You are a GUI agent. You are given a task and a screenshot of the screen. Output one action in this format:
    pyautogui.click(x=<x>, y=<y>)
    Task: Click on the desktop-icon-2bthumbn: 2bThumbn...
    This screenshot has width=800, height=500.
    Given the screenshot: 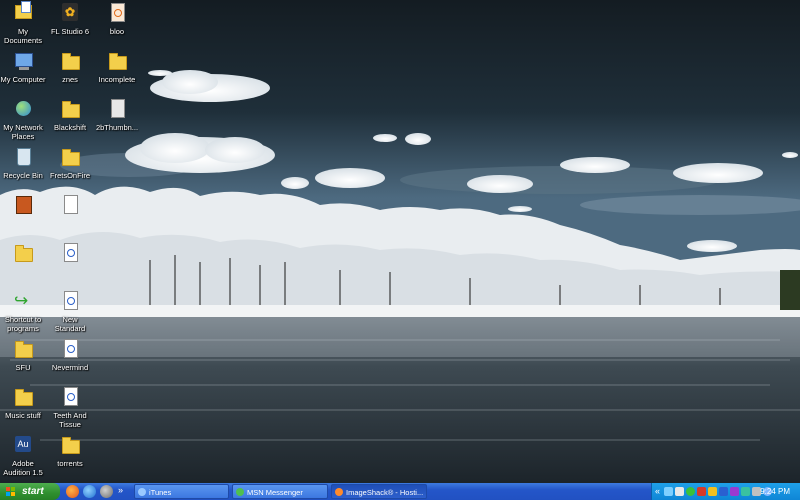 What is the action you would take?
    pyautogui.click(x=117, y=115)
    